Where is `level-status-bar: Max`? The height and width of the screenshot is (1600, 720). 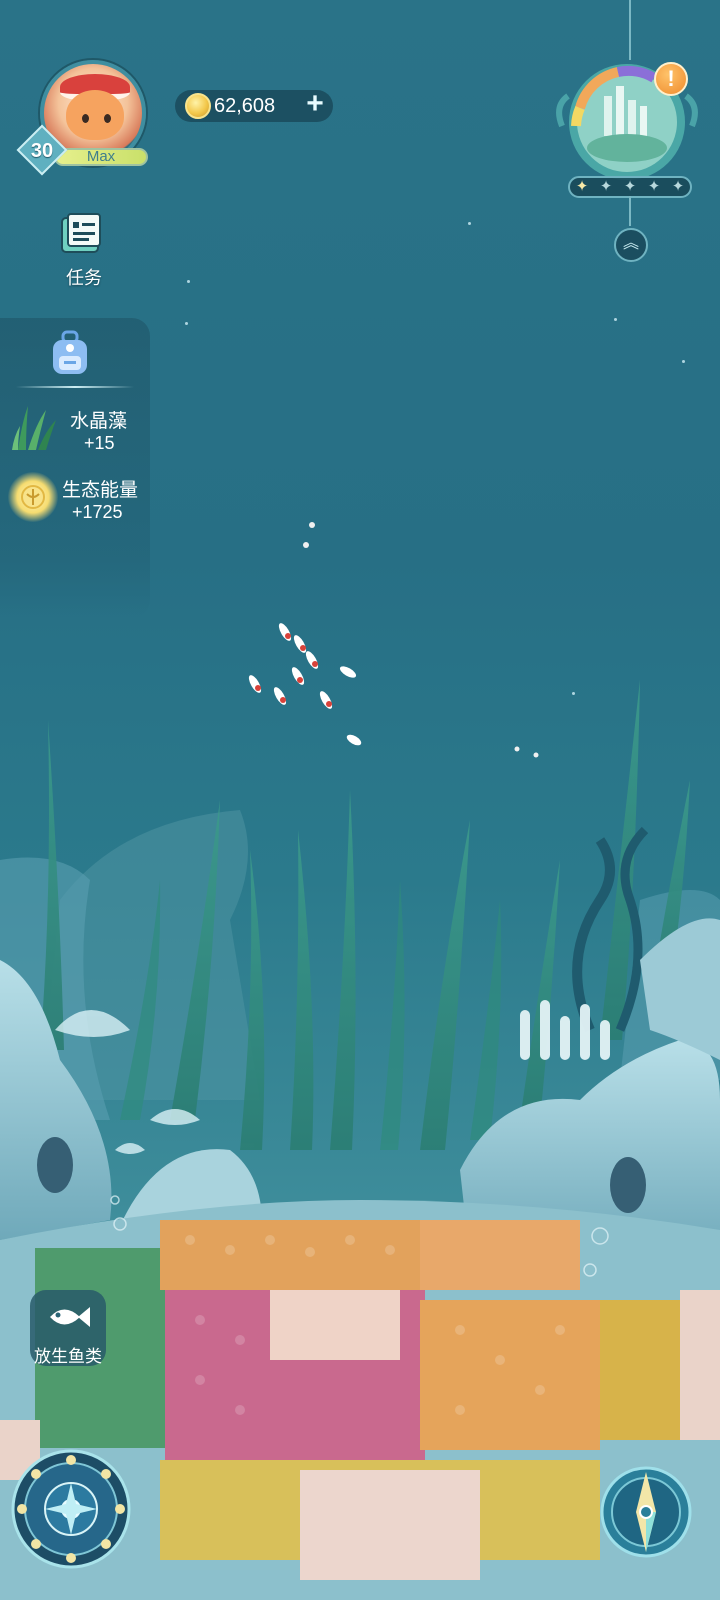 level-status-bar: Max is located at coordinates (101, 157).